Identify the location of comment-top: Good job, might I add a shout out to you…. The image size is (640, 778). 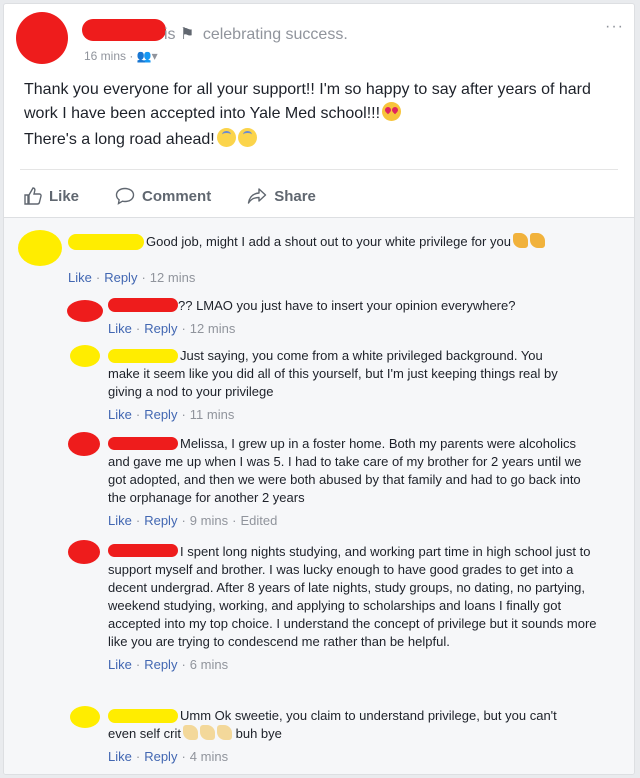
(386, 242).